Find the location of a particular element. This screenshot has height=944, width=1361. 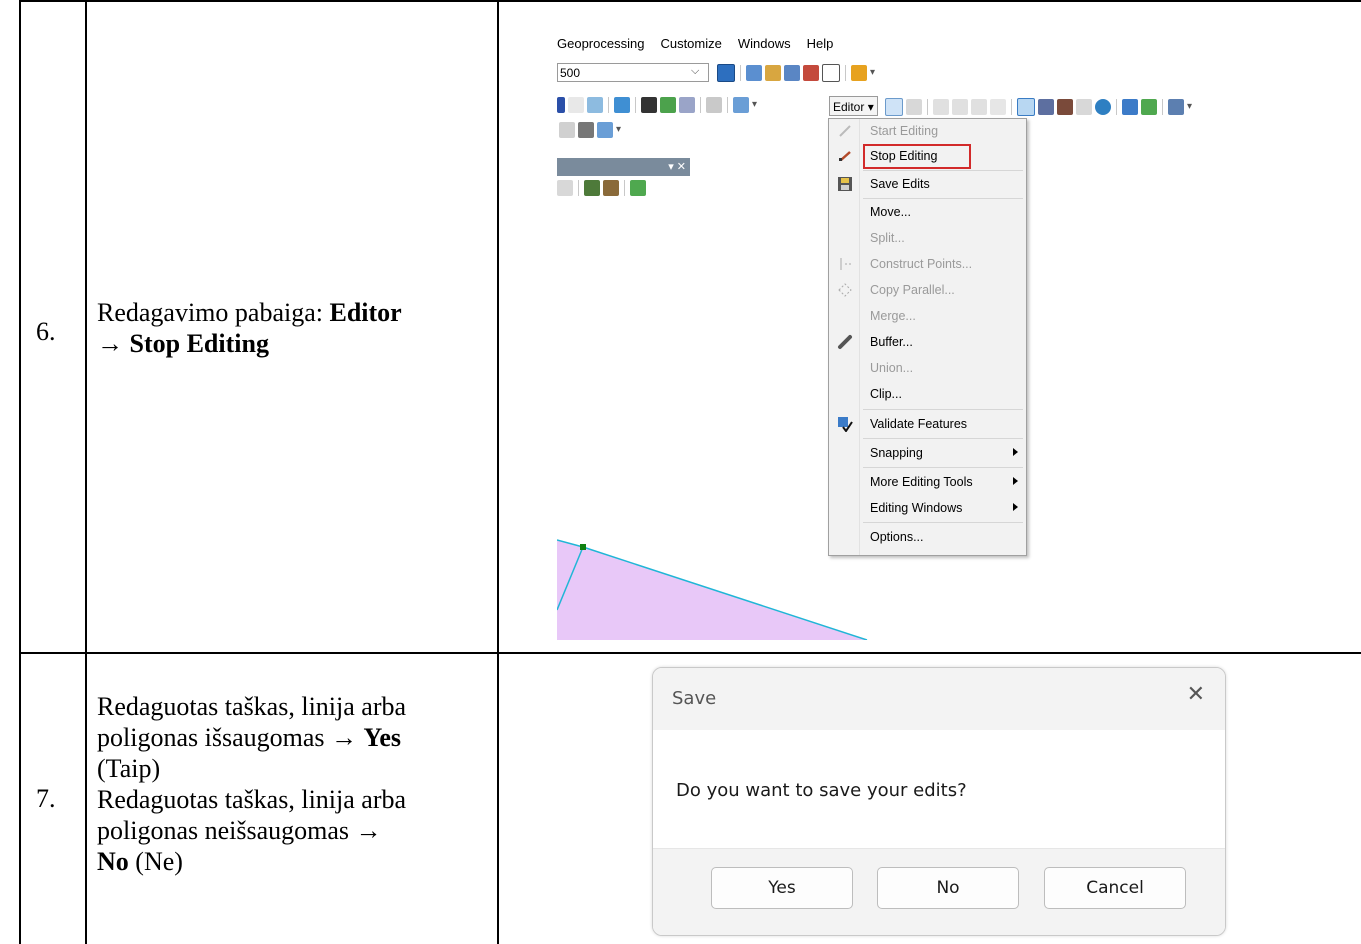

menu-item-save-edits: Save Edits is located at coordinates (927, 184).